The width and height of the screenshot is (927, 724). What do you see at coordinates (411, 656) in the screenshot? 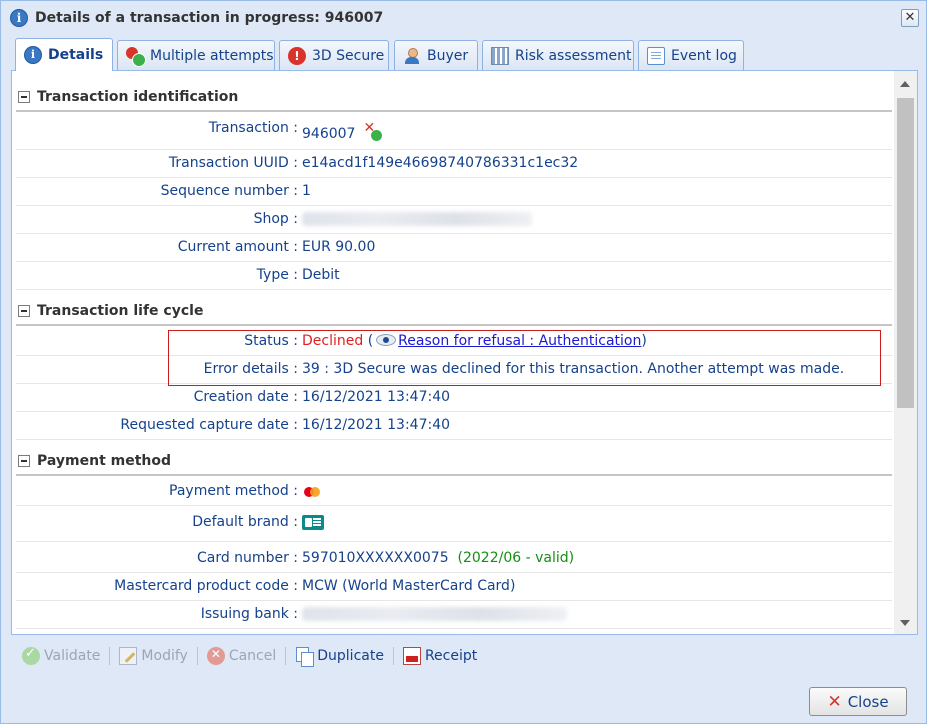
I see `pdf-icon` at bounding box center [411, 656].